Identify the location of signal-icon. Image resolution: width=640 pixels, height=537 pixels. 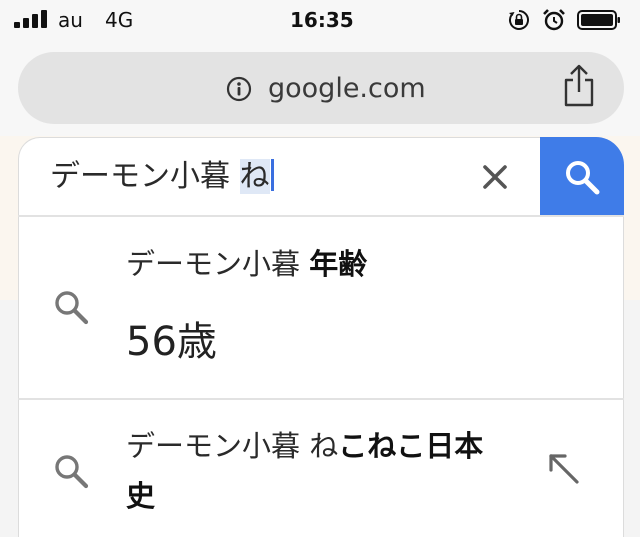
(31, 19).